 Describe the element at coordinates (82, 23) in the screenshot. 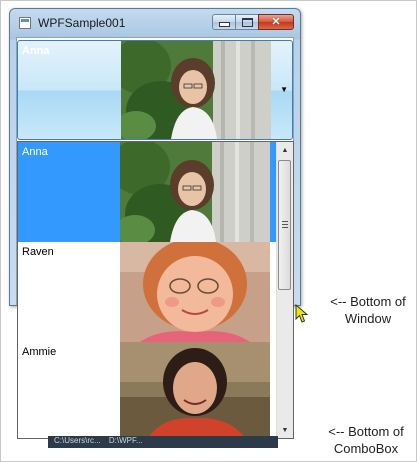

I see `window-title: WPFSample001` at that location.